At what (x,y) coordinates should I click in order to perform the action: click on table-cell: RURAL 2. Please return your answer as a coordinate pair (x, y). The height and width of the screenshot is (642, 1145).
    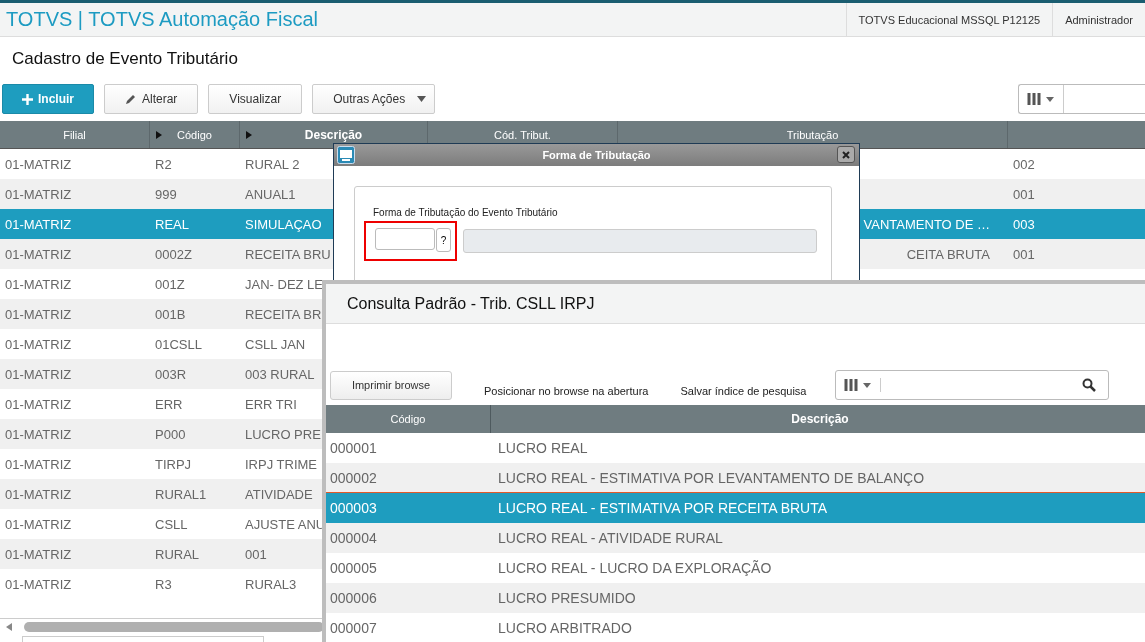
    Looking at the image, I should click on (272, 164).